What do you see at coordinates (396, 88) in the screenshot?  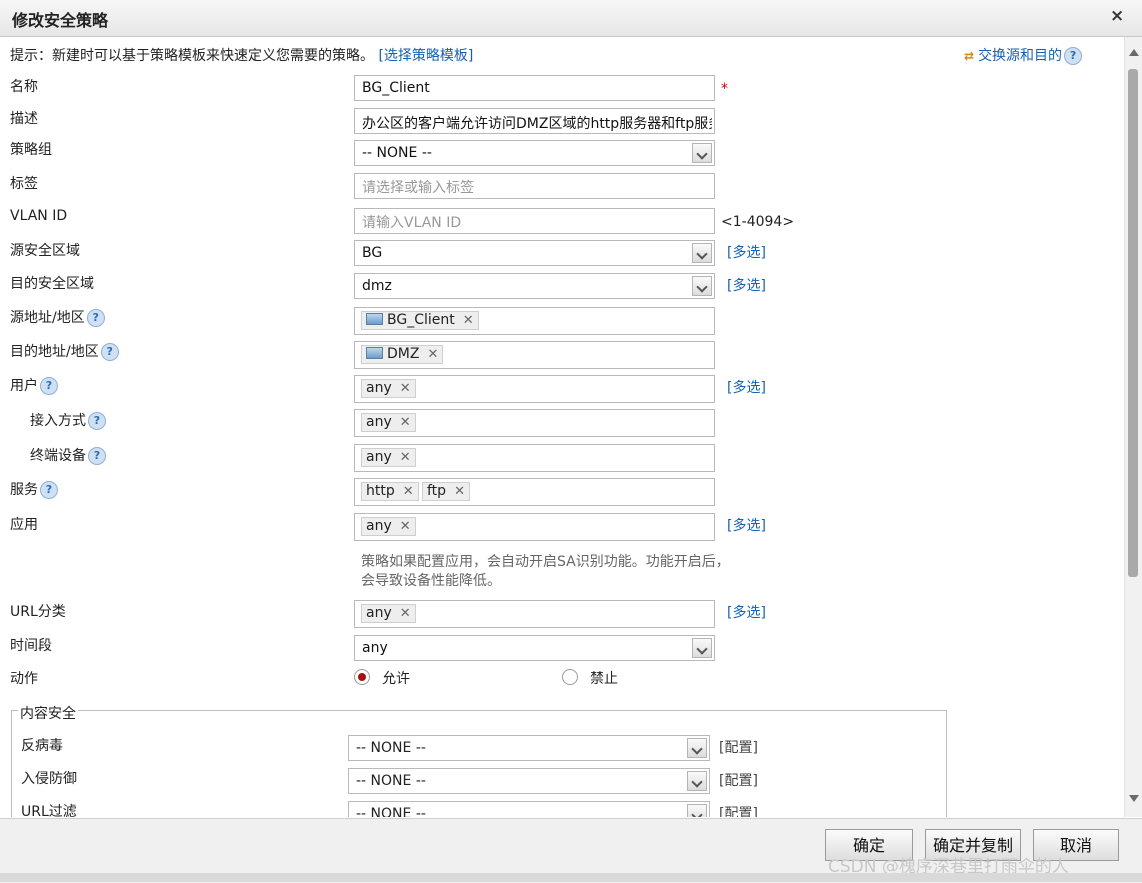 I see `name-value: BG_Client` at bounding box center [396, 88].